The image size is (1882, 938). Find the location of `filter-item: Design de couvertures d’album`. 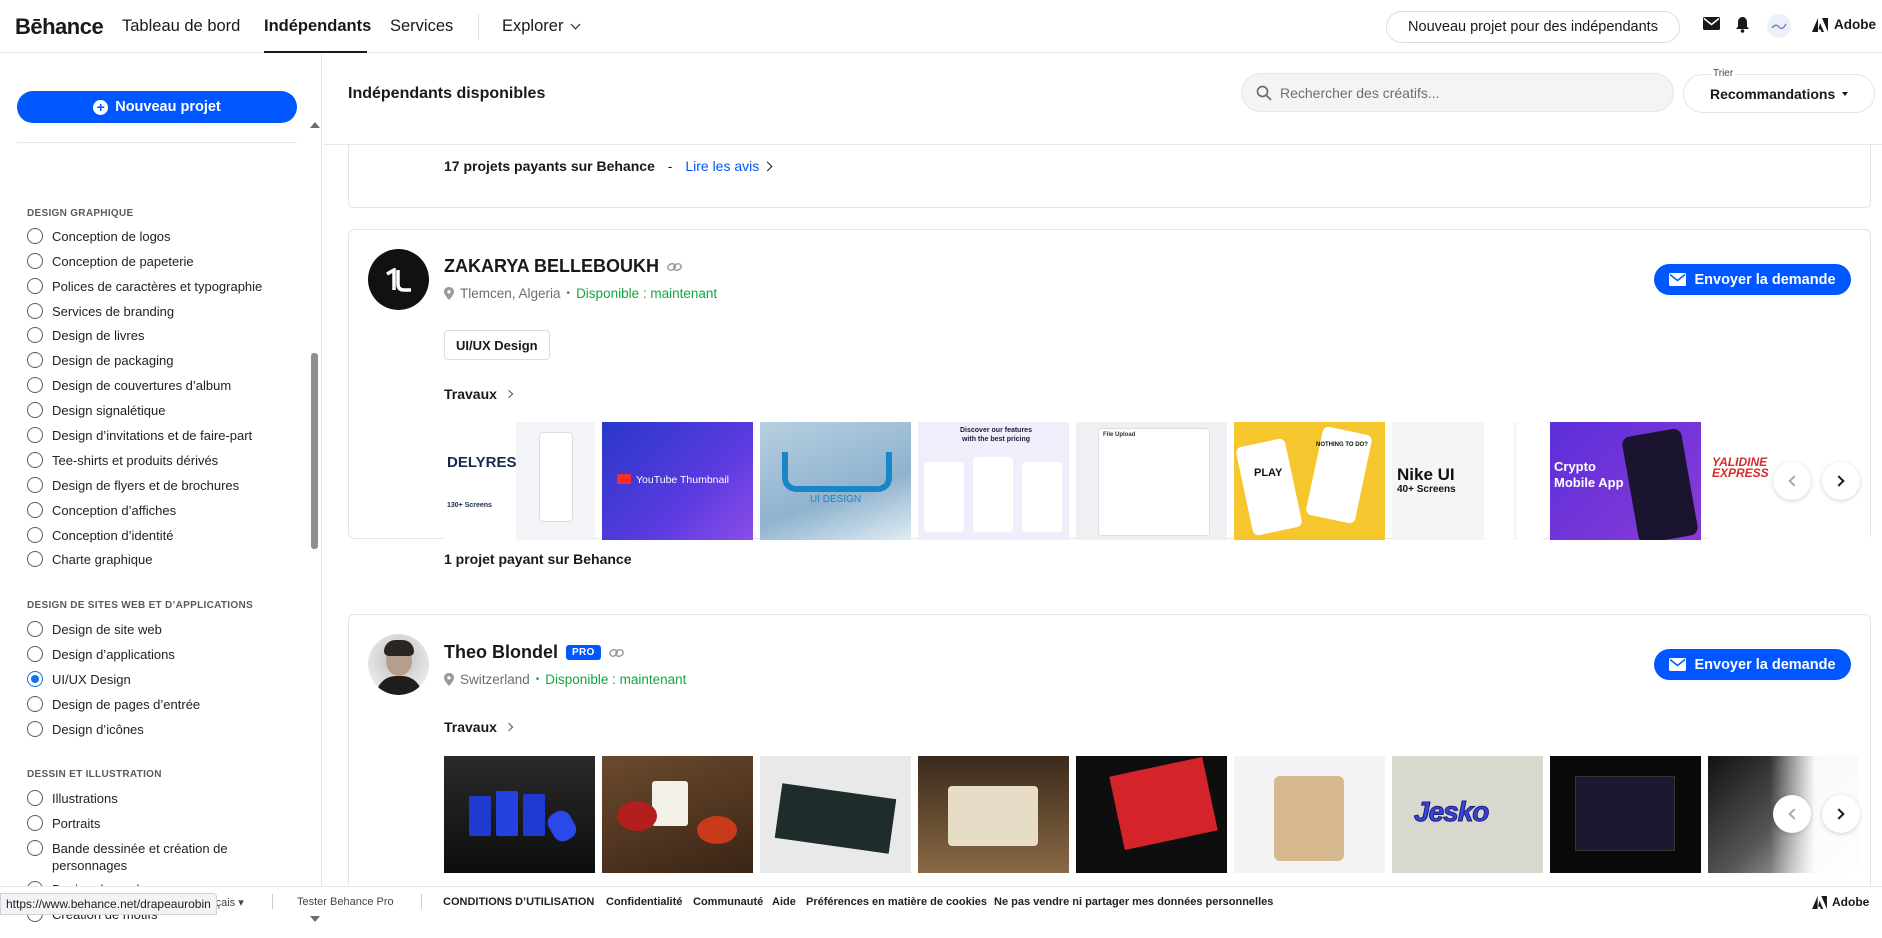

filter-item: Design de couvertures d’album is located at coordinates (154, 385).